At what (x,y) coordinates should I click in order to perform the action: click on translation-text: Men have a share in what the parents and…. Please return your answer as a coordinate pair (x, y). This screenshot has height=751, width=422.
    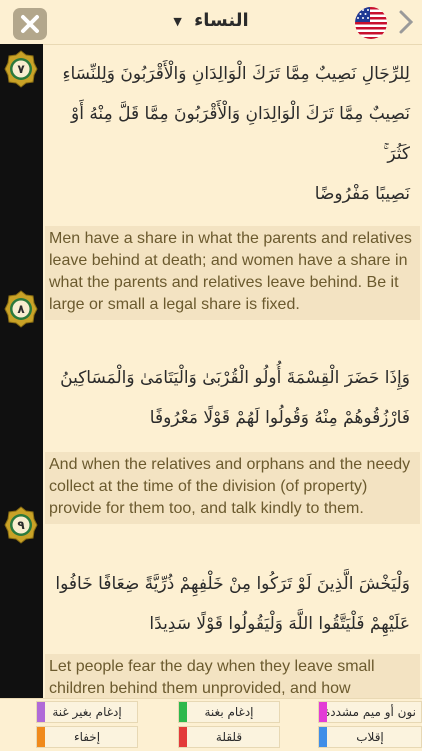
    Looking at the image, I should click on (232, 273).